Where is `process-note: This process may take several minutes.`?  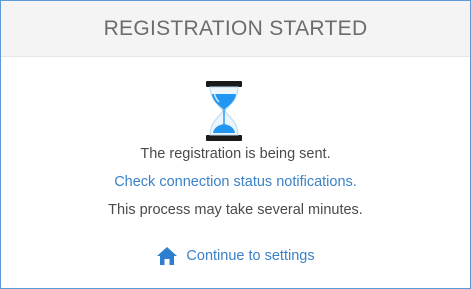 process-note: This process may take several minutes. is located at coordinates (235, 210).